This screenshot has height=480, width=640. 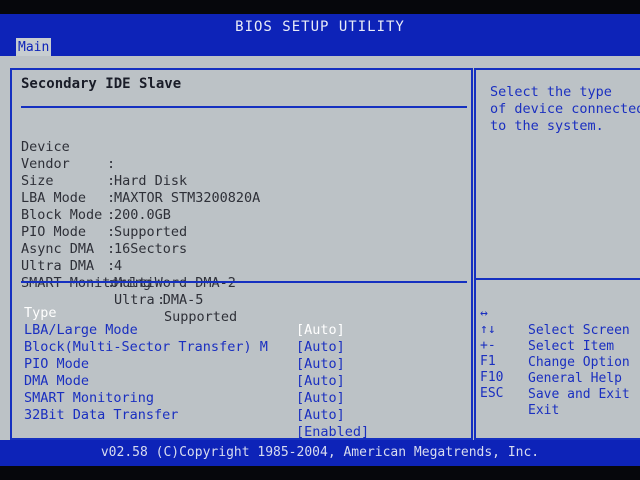 What do you see at coordinates (560, 313) in the screenshot?
I see `key-hint-select-screen: ↔ Select Screen` at bounding box center [560, 313].